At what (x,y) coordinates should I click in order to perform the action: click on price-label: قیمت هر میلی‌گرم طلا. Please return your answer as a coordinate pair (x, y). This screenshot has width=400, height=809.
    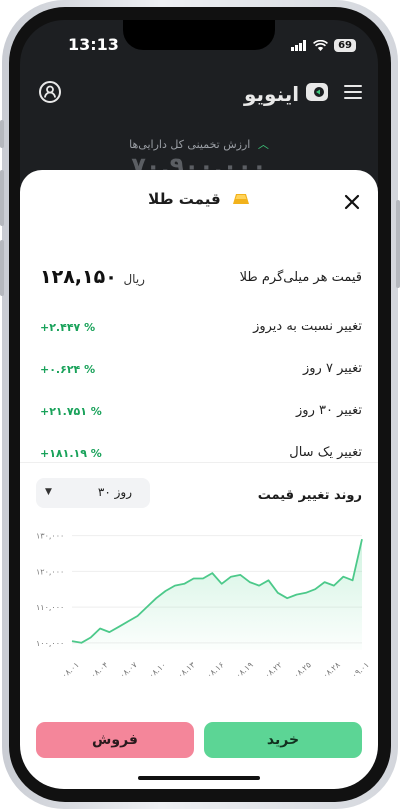
    Looking at the image, I should click on (300, 277).